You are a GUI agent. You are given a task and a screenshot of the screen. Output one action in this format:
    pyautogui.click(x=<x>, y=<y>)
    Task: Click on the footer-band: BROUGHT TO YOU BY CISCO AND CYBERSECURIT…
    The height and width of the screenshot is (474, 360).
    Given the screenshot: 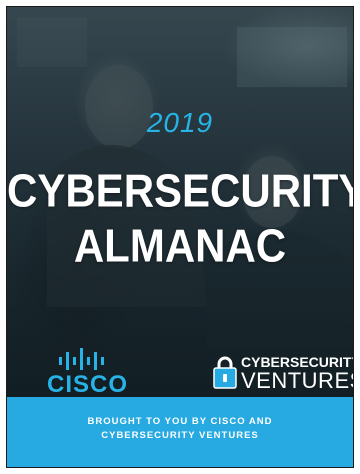 What is the action you would take?
    pyautogui.click(x=180, y=432)
    